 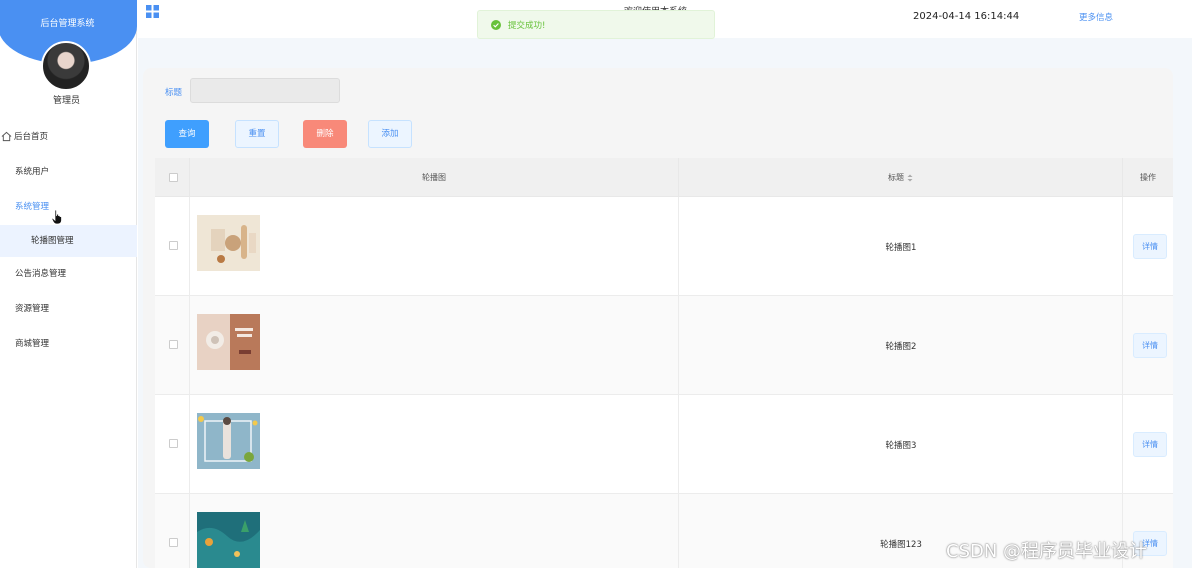 What do you see at coordinates (41, 274) in the screenshot?
I see `sidebar-item-label: 公告消息管理` at bounding box center [41, 274].